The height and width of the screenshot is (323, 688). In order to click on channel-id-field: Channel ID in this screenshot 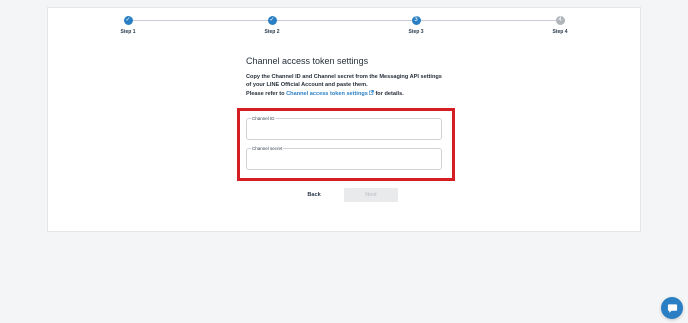, I will do `click(344, 128)`.